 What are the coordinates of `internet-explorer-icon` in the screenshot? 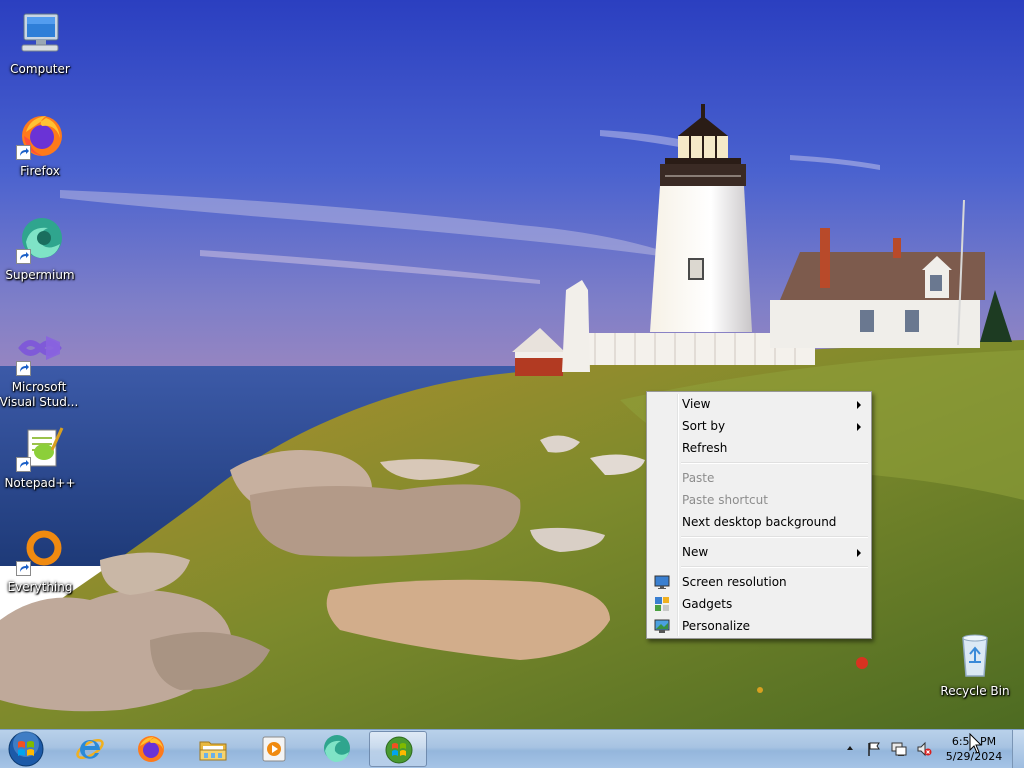 It's located at (90, 749).